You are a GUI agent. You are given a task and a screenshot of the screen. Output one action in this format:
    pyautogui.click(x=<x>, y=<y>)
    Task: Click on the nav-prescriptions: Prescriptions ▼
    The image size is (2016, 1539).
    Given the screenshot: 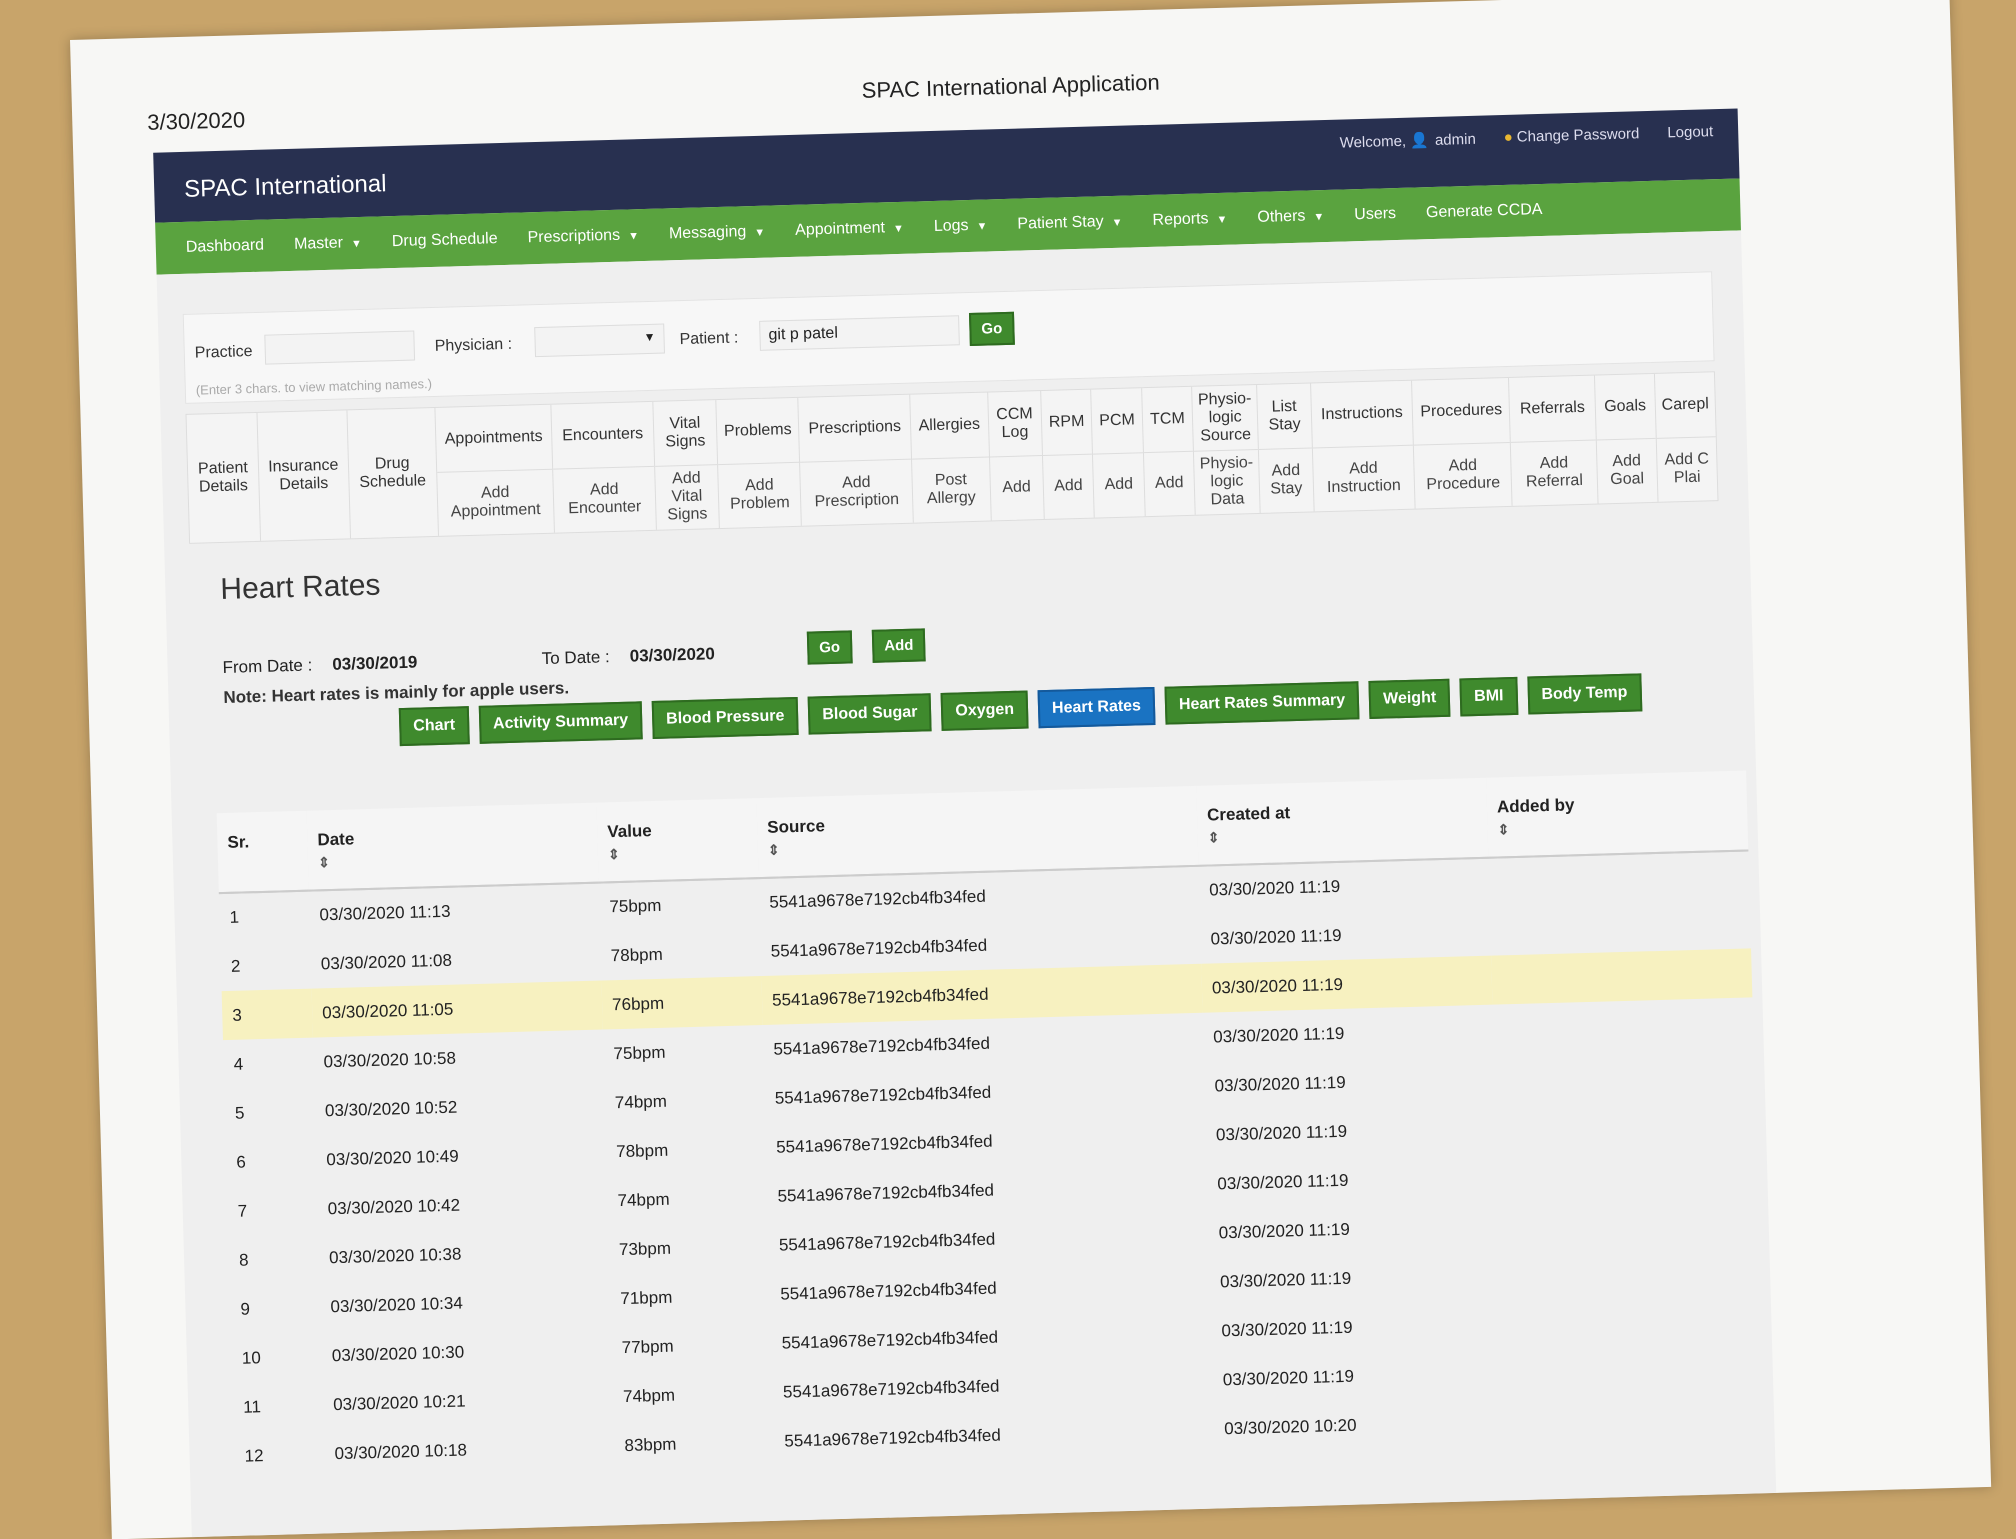 What is the action you would take?
    pyautogui.click(x=583, y=236)
    